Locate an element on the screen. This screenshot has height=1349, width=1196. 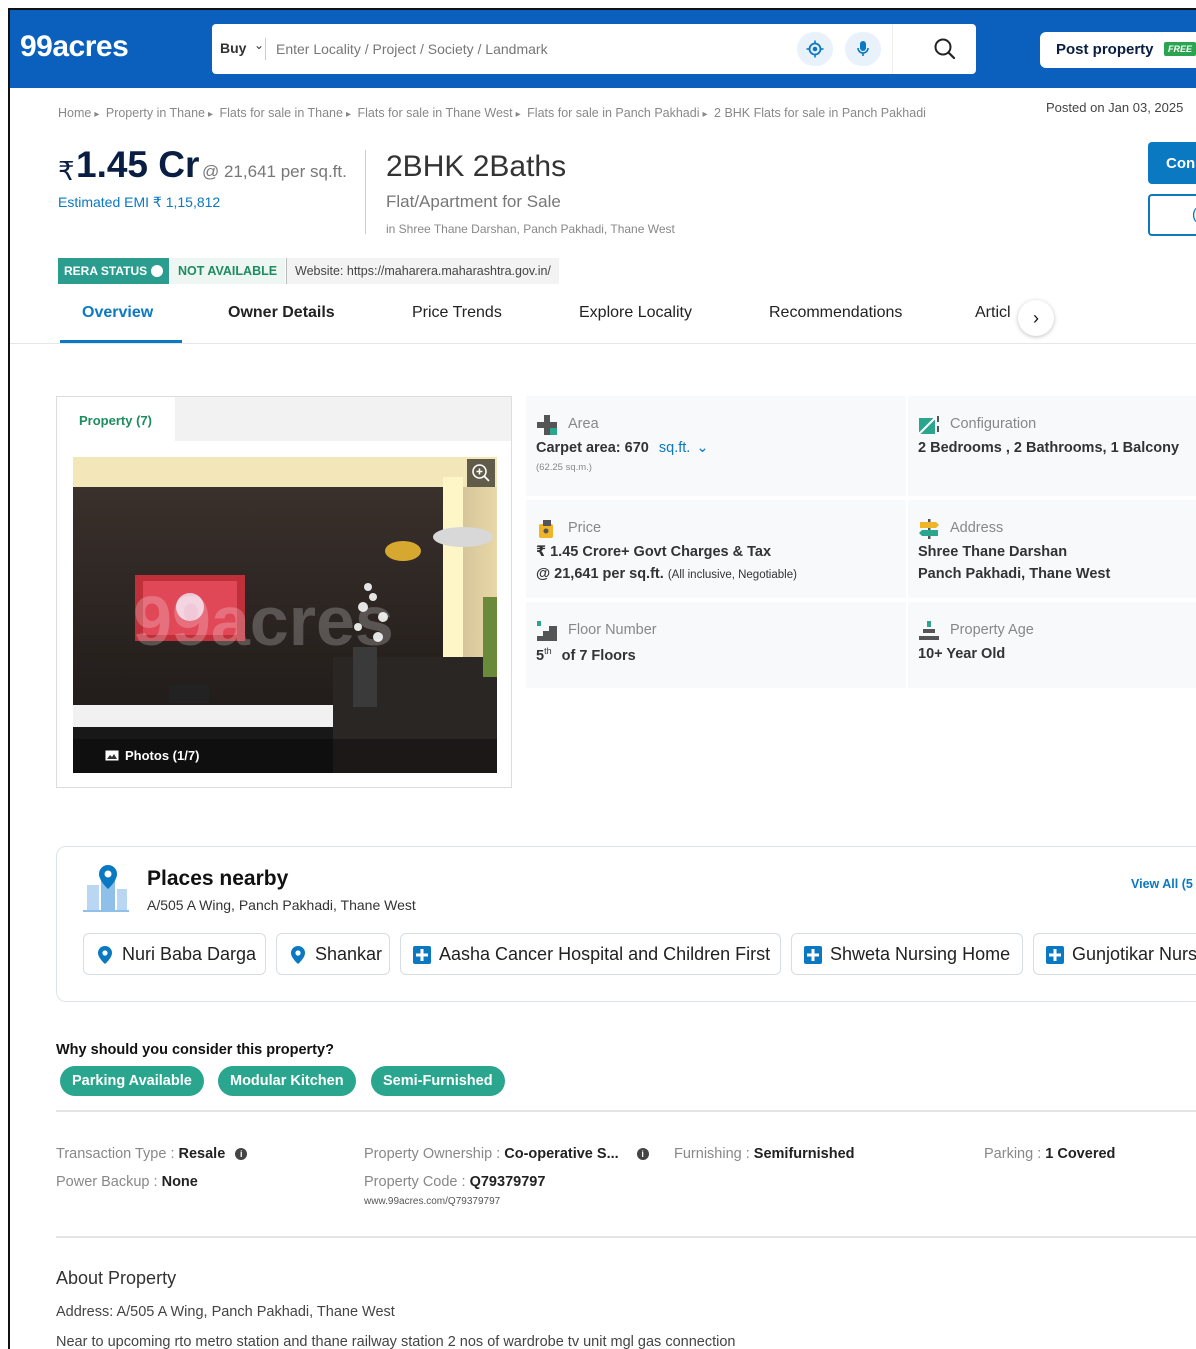
search-bar: Buy ⌄ is located at coordinates (594, 49).